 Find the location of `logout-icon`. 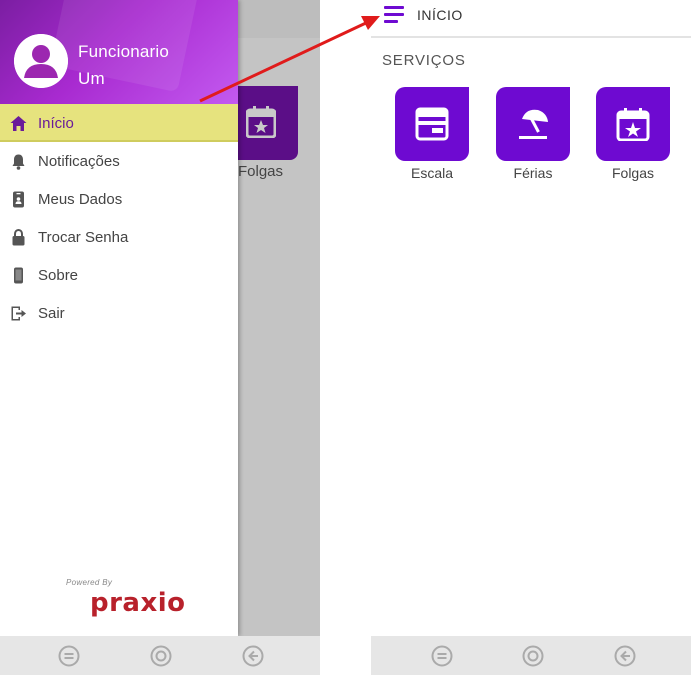

logout-icon is located at coordinates (18, 313).